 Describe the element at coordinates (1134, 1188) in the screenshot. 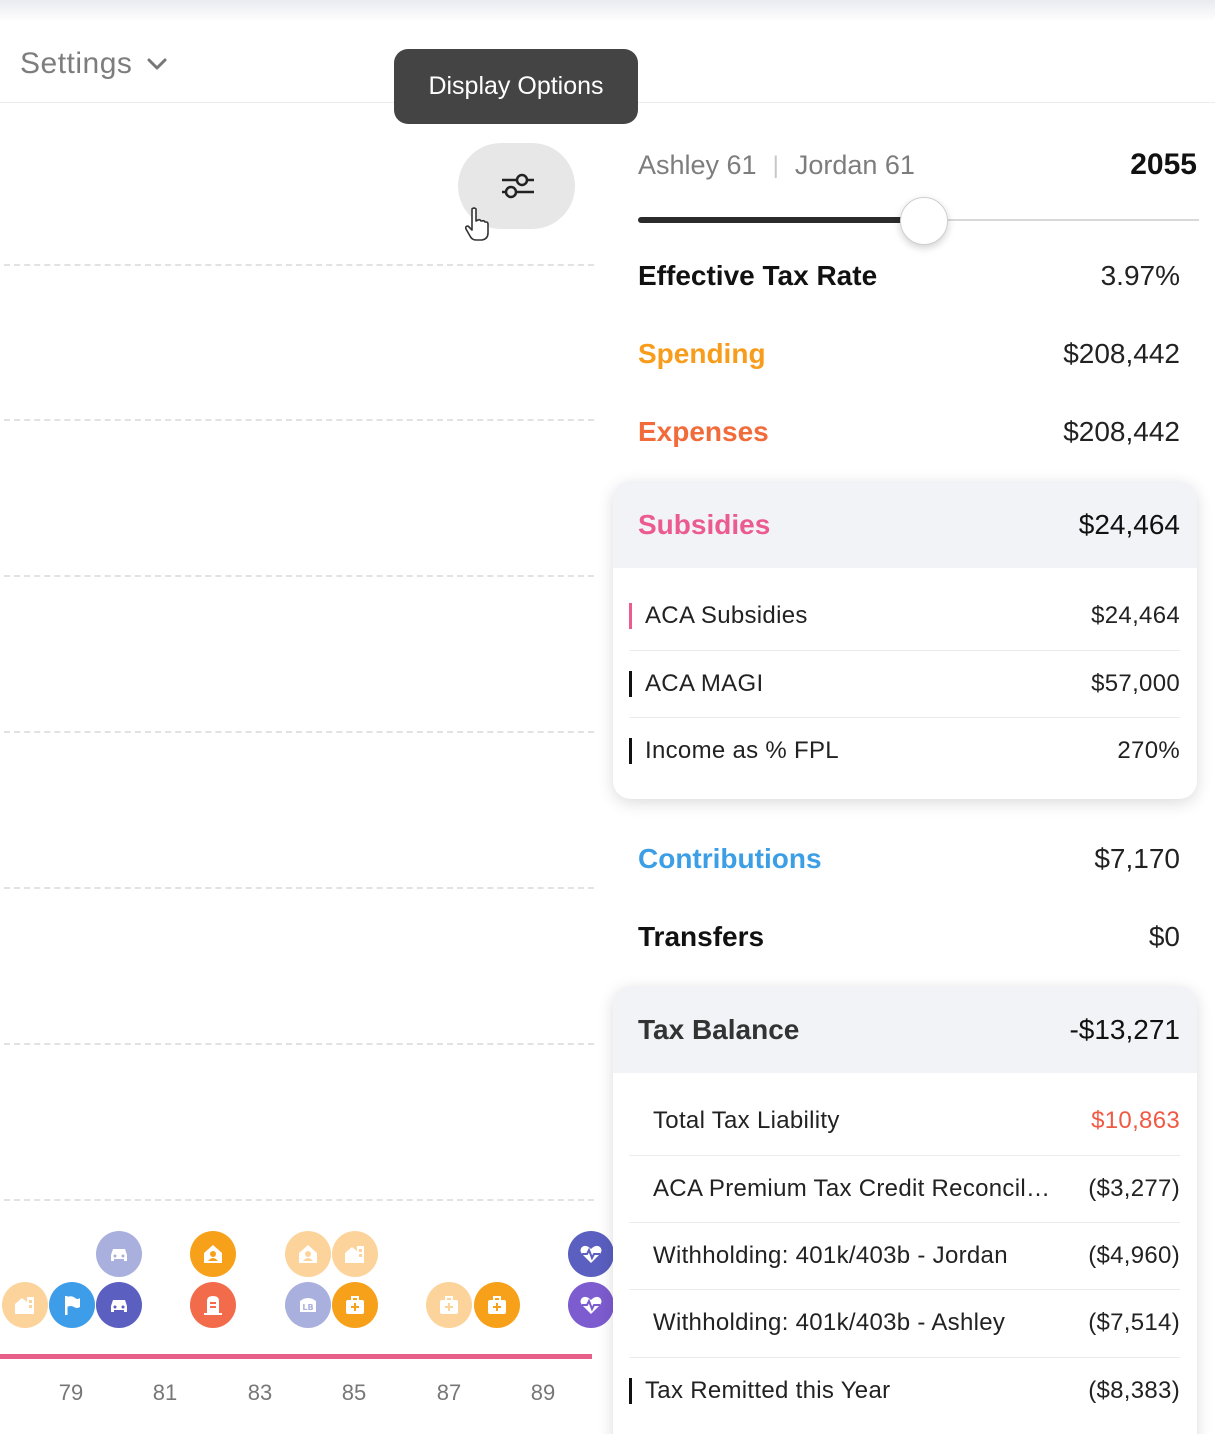

I see `item-value: ($3,277)` at that location.